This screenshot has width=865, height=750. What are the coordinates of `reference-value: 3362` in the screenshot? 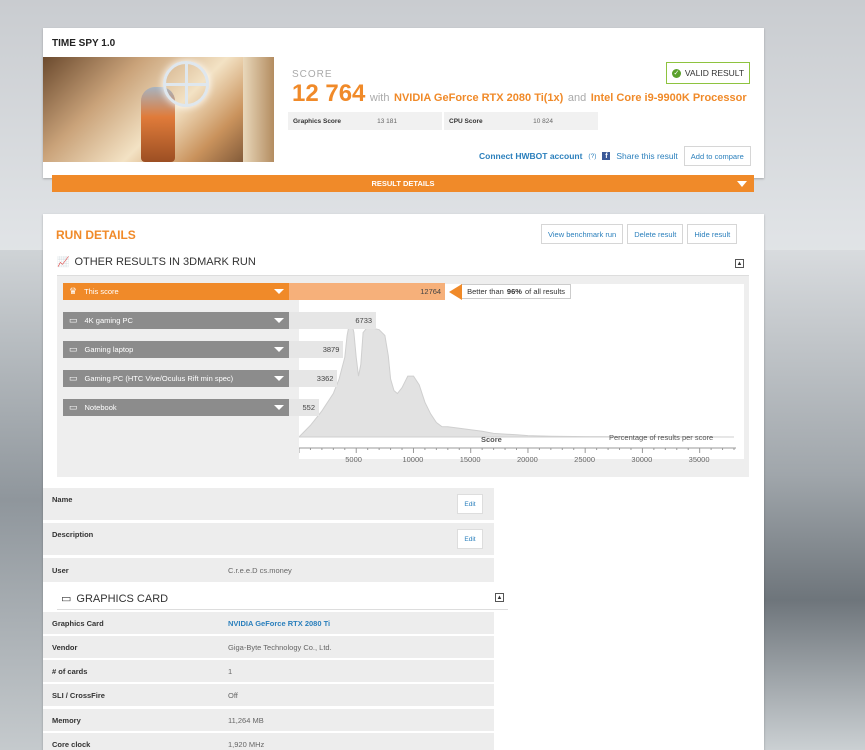 It's located at (325, 378).